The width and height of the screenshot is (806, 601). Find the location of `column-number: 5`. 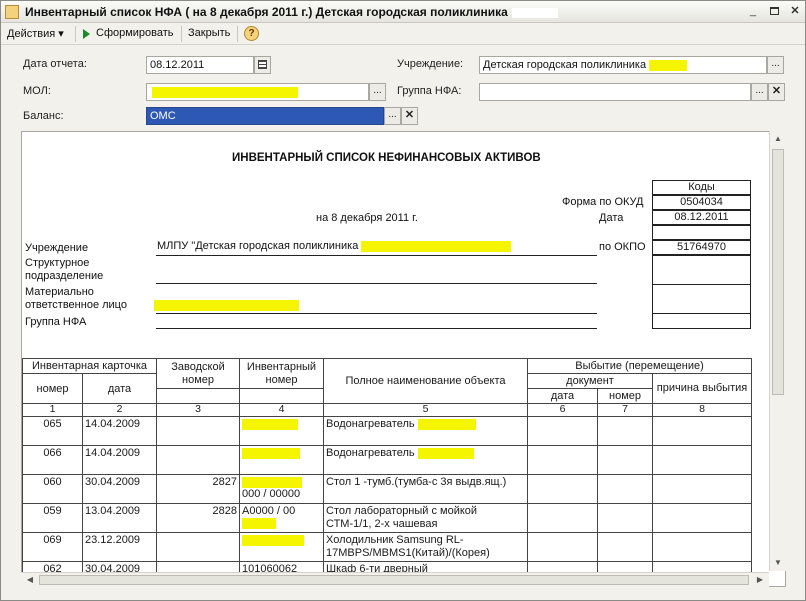

column-number: 5 is located at coordinates (425, 410).